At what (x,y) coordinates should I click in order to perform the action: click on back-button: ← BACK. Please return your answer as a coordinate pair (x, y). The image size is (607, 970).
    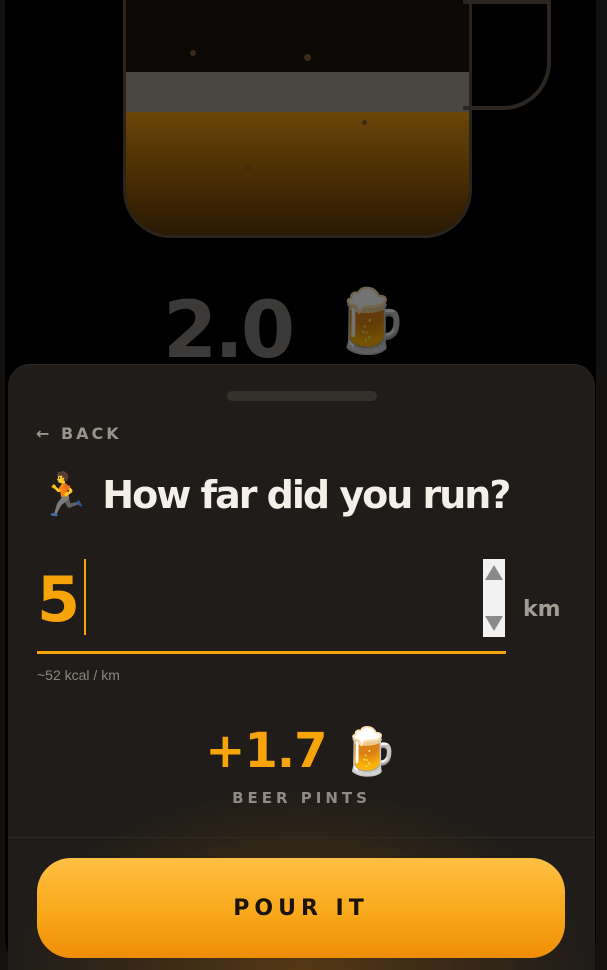
    Looking at the image, I should click on (79, 433).